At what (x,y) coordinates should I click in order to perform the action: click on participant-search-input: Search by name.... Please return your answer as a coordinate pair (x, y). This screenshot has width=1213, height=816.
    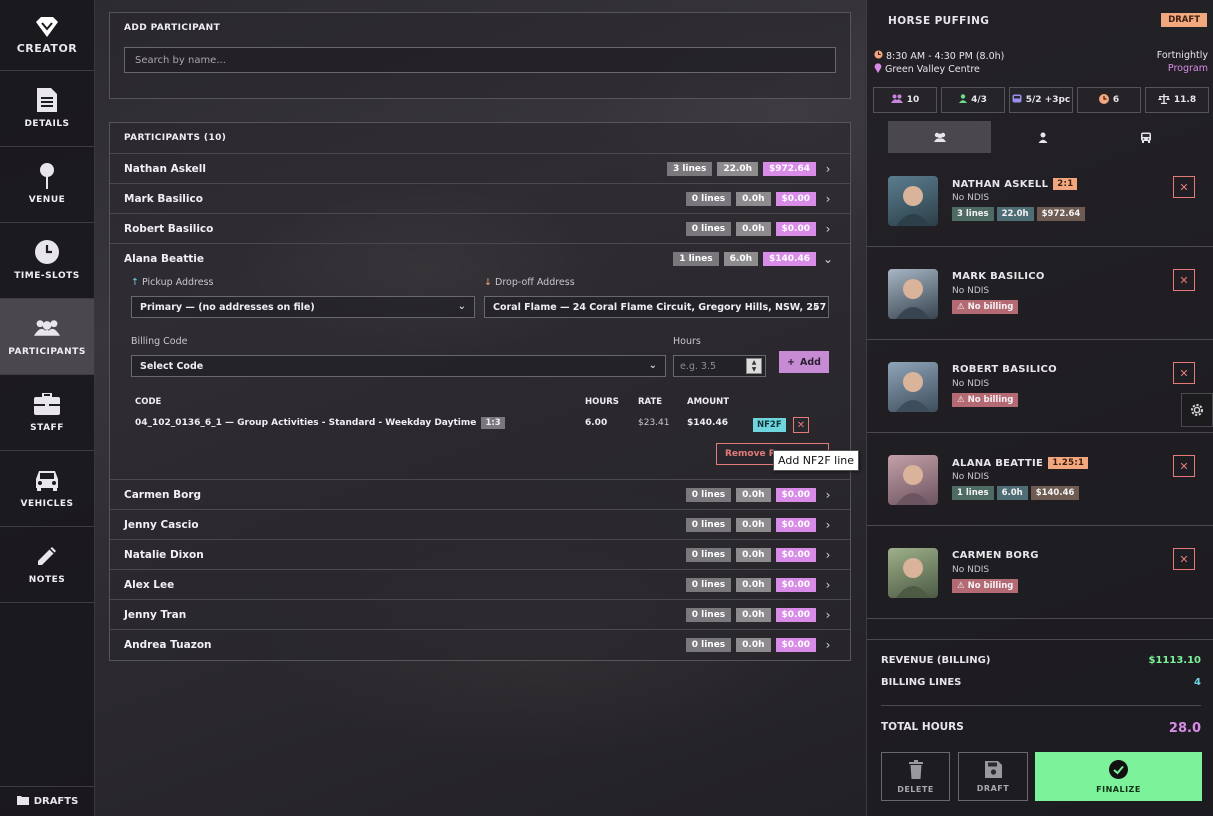
    Looking at the image, I should click on (480, 60).